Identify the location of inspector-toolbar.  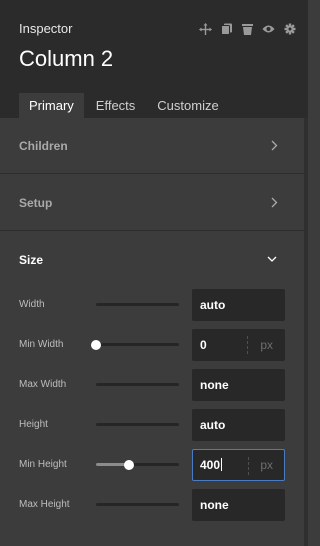
(247, 29).